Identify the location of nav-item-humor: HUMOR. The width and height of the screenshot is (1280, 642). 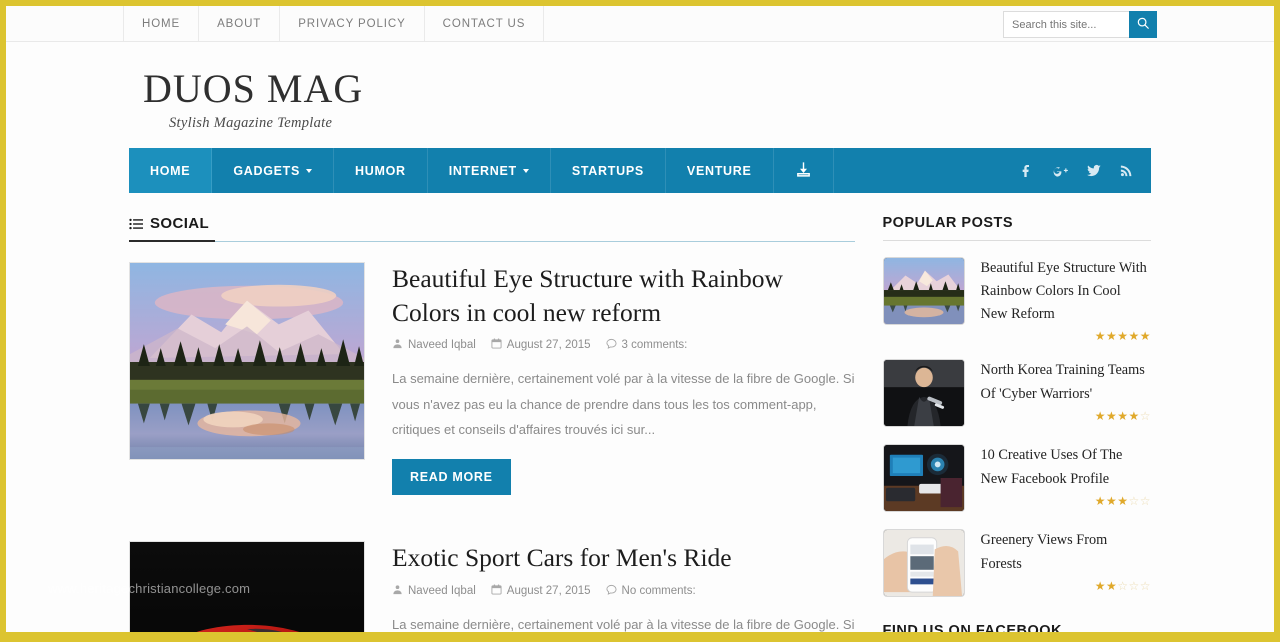
(381, 170).